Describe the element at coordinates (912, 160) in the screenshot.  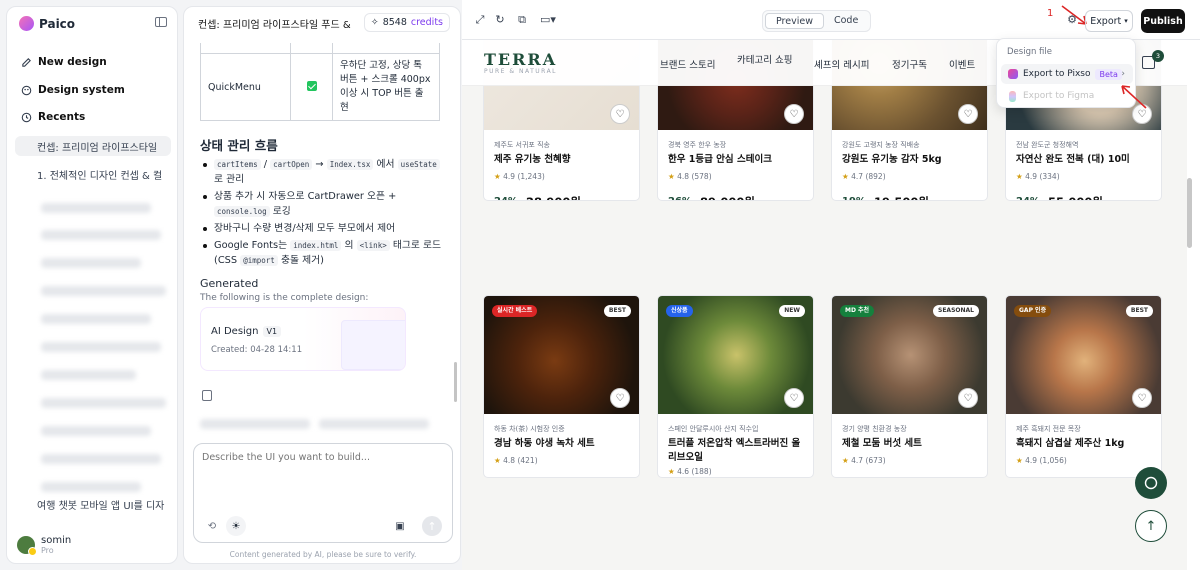
I see `product-name: 강원도 유기농 감자 5kg` at that location.